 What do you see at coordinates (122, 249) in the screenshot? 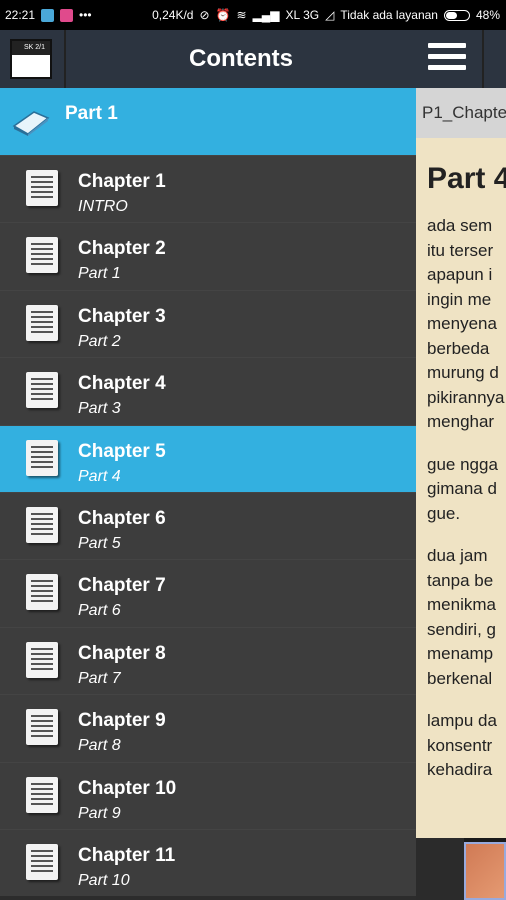
I see `chapter-title: Chapter 2` at bounding box center [122, 249].